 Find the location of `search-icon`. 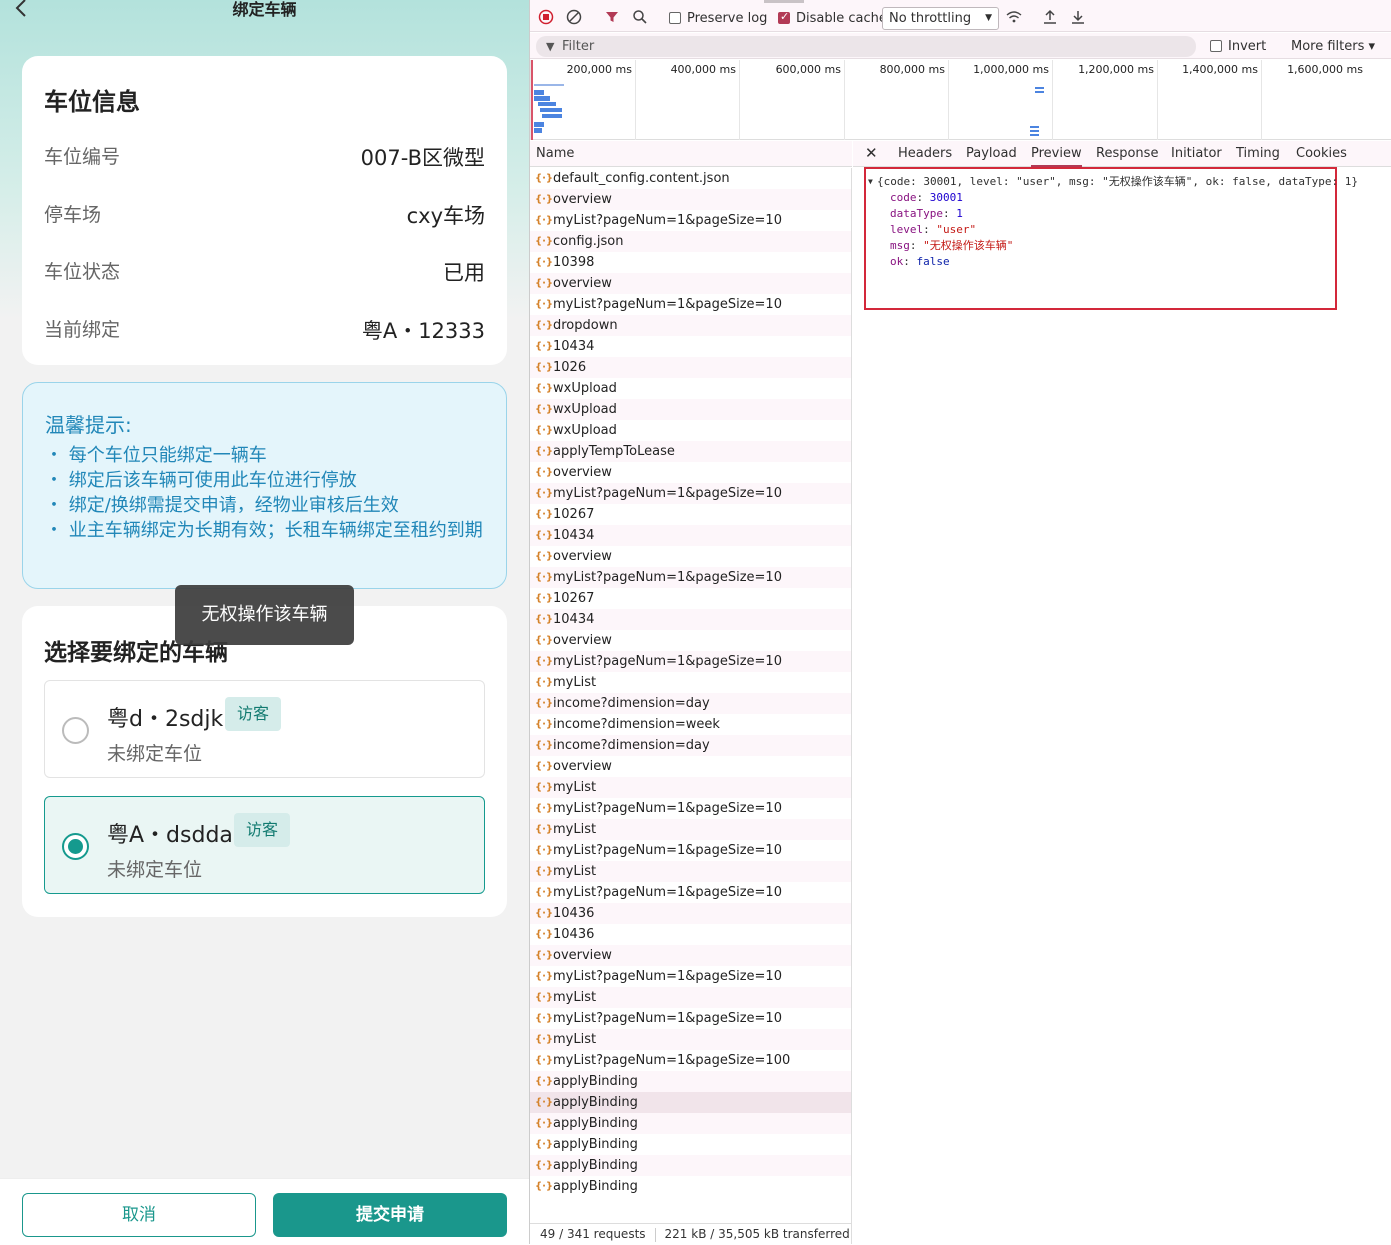

search-icon is located at coordinates (640, 19).